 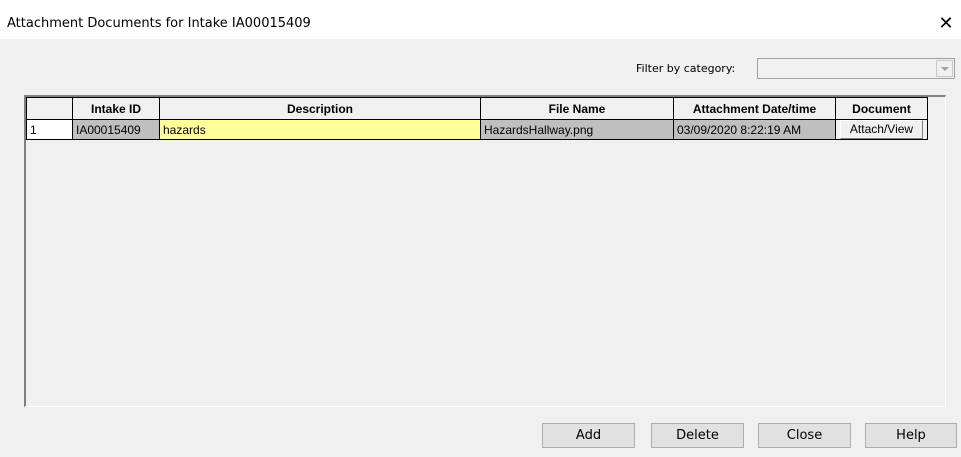 What do you see at coordinates (881, 108) in the screenshot?
I see `column-header-document: Document` at bounding box center [881, 108].